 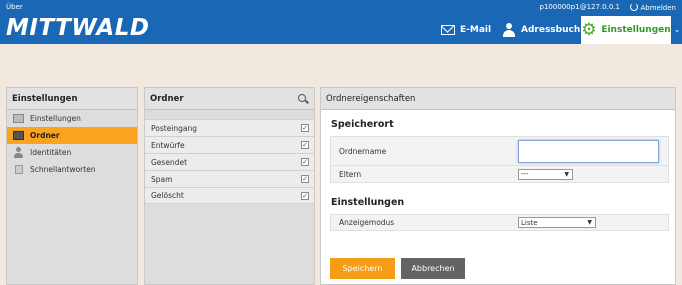 I want to click on settings-item-identitaeten: Identitäten, so click(x=72, y=152).